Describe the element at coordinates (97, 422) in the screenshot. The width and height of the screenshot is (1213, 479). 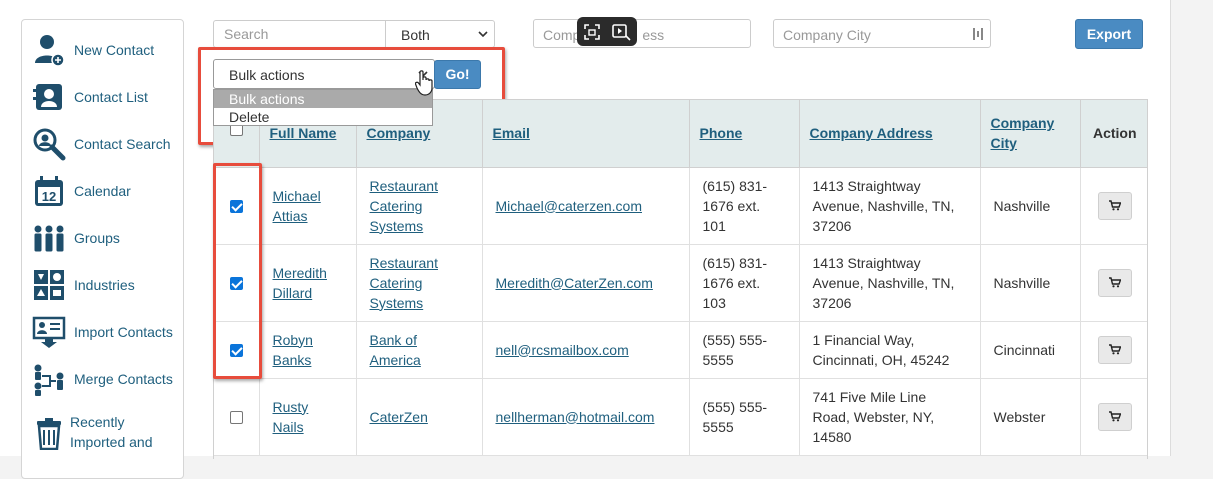
I see `sidebar-item-label-line1: Recently` at that location.